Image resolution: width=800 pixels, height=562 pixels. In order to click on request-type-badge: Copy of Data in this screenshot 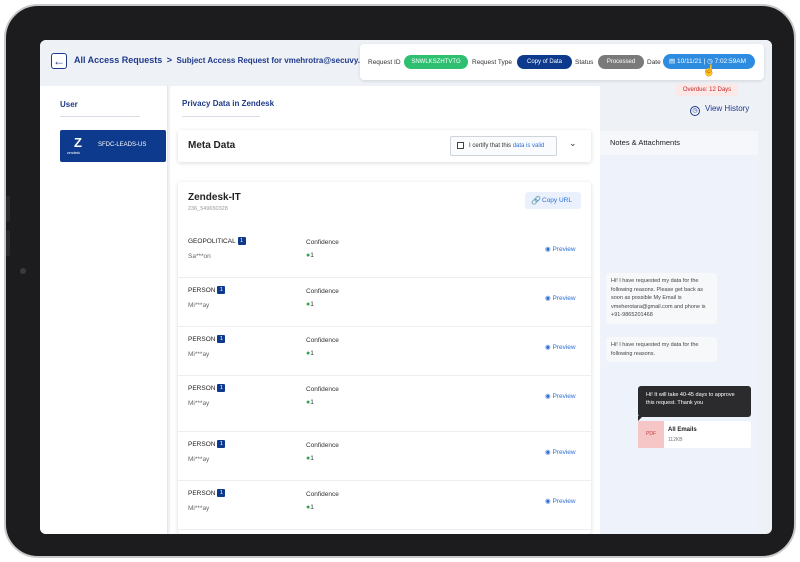, I will do `click(544, 62)`.